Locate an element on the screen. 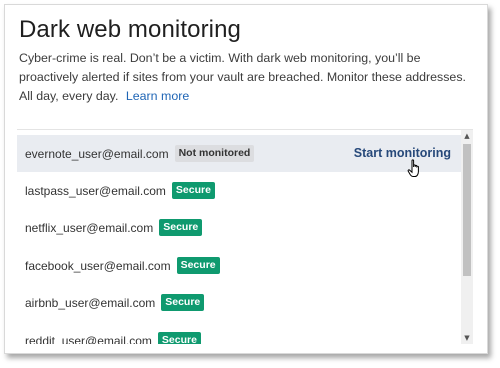 Image resolution: width=500 pixels, height=368 pixels. email-address: facebook_user@email.com is located at coordinates (98, 265).